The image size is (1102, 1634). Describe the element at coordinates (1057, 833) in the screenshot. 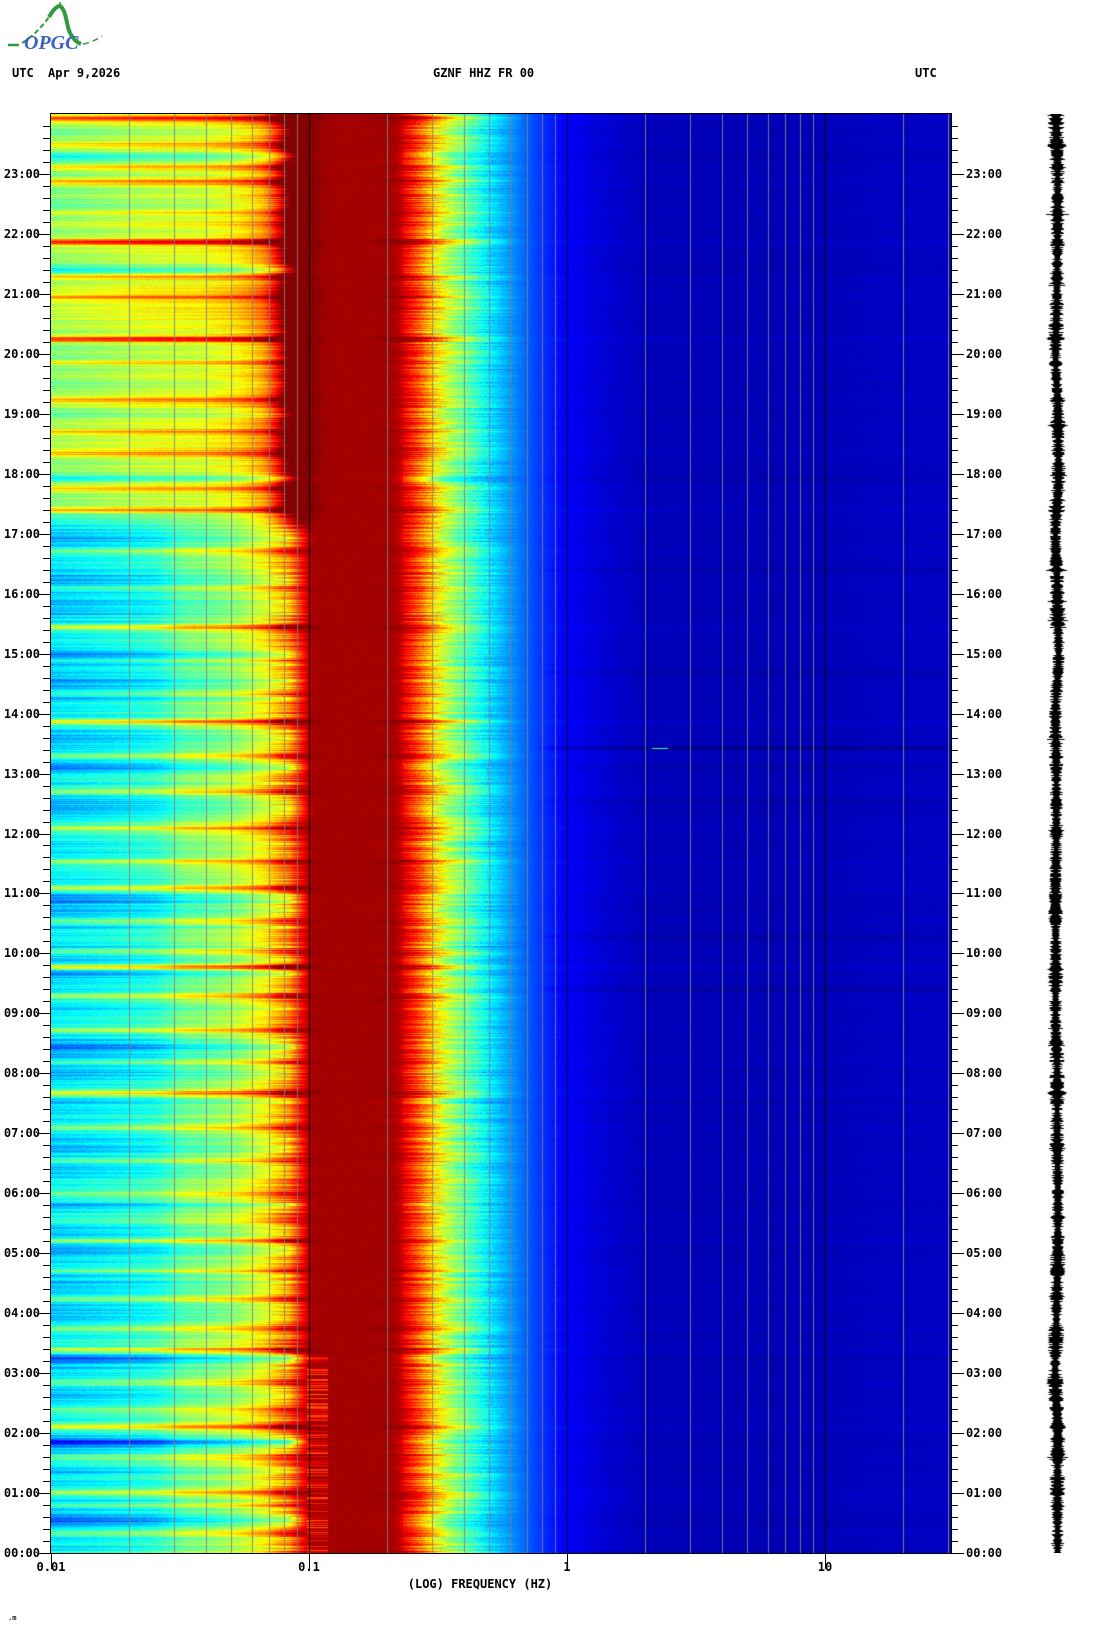

I see `seismogram-trace-canvas` at that location.